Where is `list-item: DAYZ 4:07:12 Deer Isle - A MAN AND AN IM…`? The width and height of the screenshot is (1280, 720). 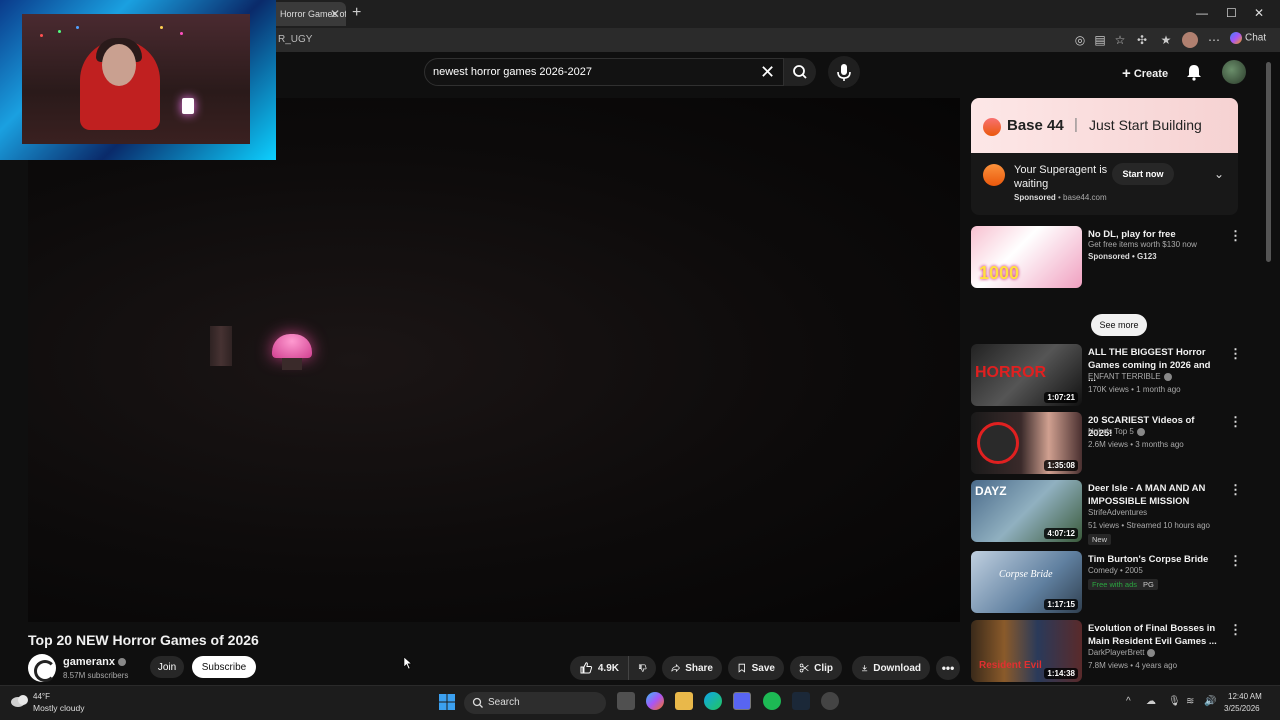 list-item: DAYZ 4:07:12 Deer Isle - A MAN AND AN IM… is located at coordinates (1111, 512).